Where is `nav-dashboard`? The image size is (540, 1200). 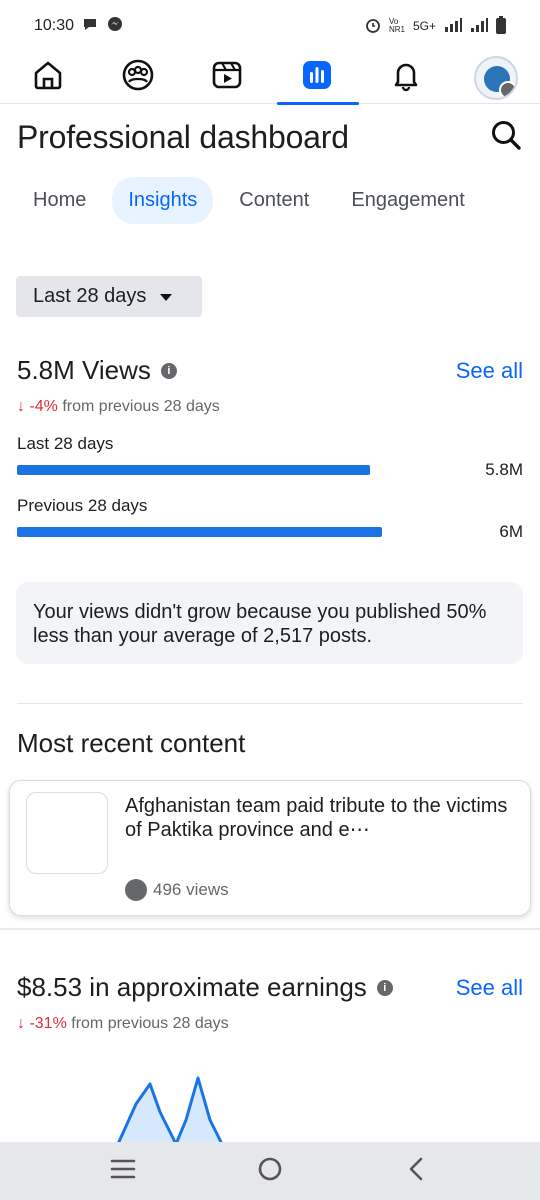 nav-dashboard is located at coordinates (317, 79).